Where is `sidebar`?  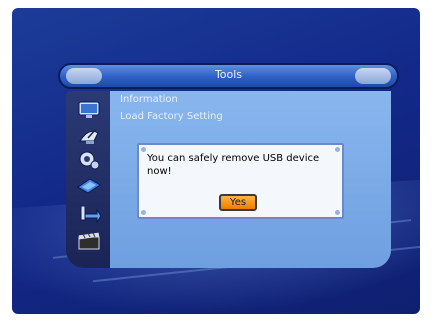
sidebar is located at coordinates (88, 179).